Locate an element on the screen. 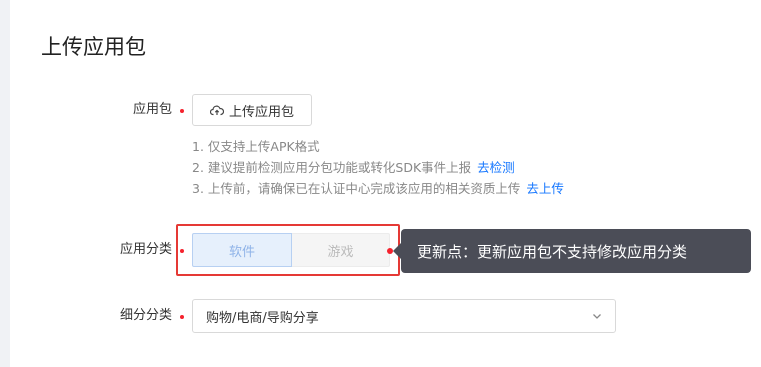  upload-package-button: 上传应用包 is located at coordinates (252, 110).